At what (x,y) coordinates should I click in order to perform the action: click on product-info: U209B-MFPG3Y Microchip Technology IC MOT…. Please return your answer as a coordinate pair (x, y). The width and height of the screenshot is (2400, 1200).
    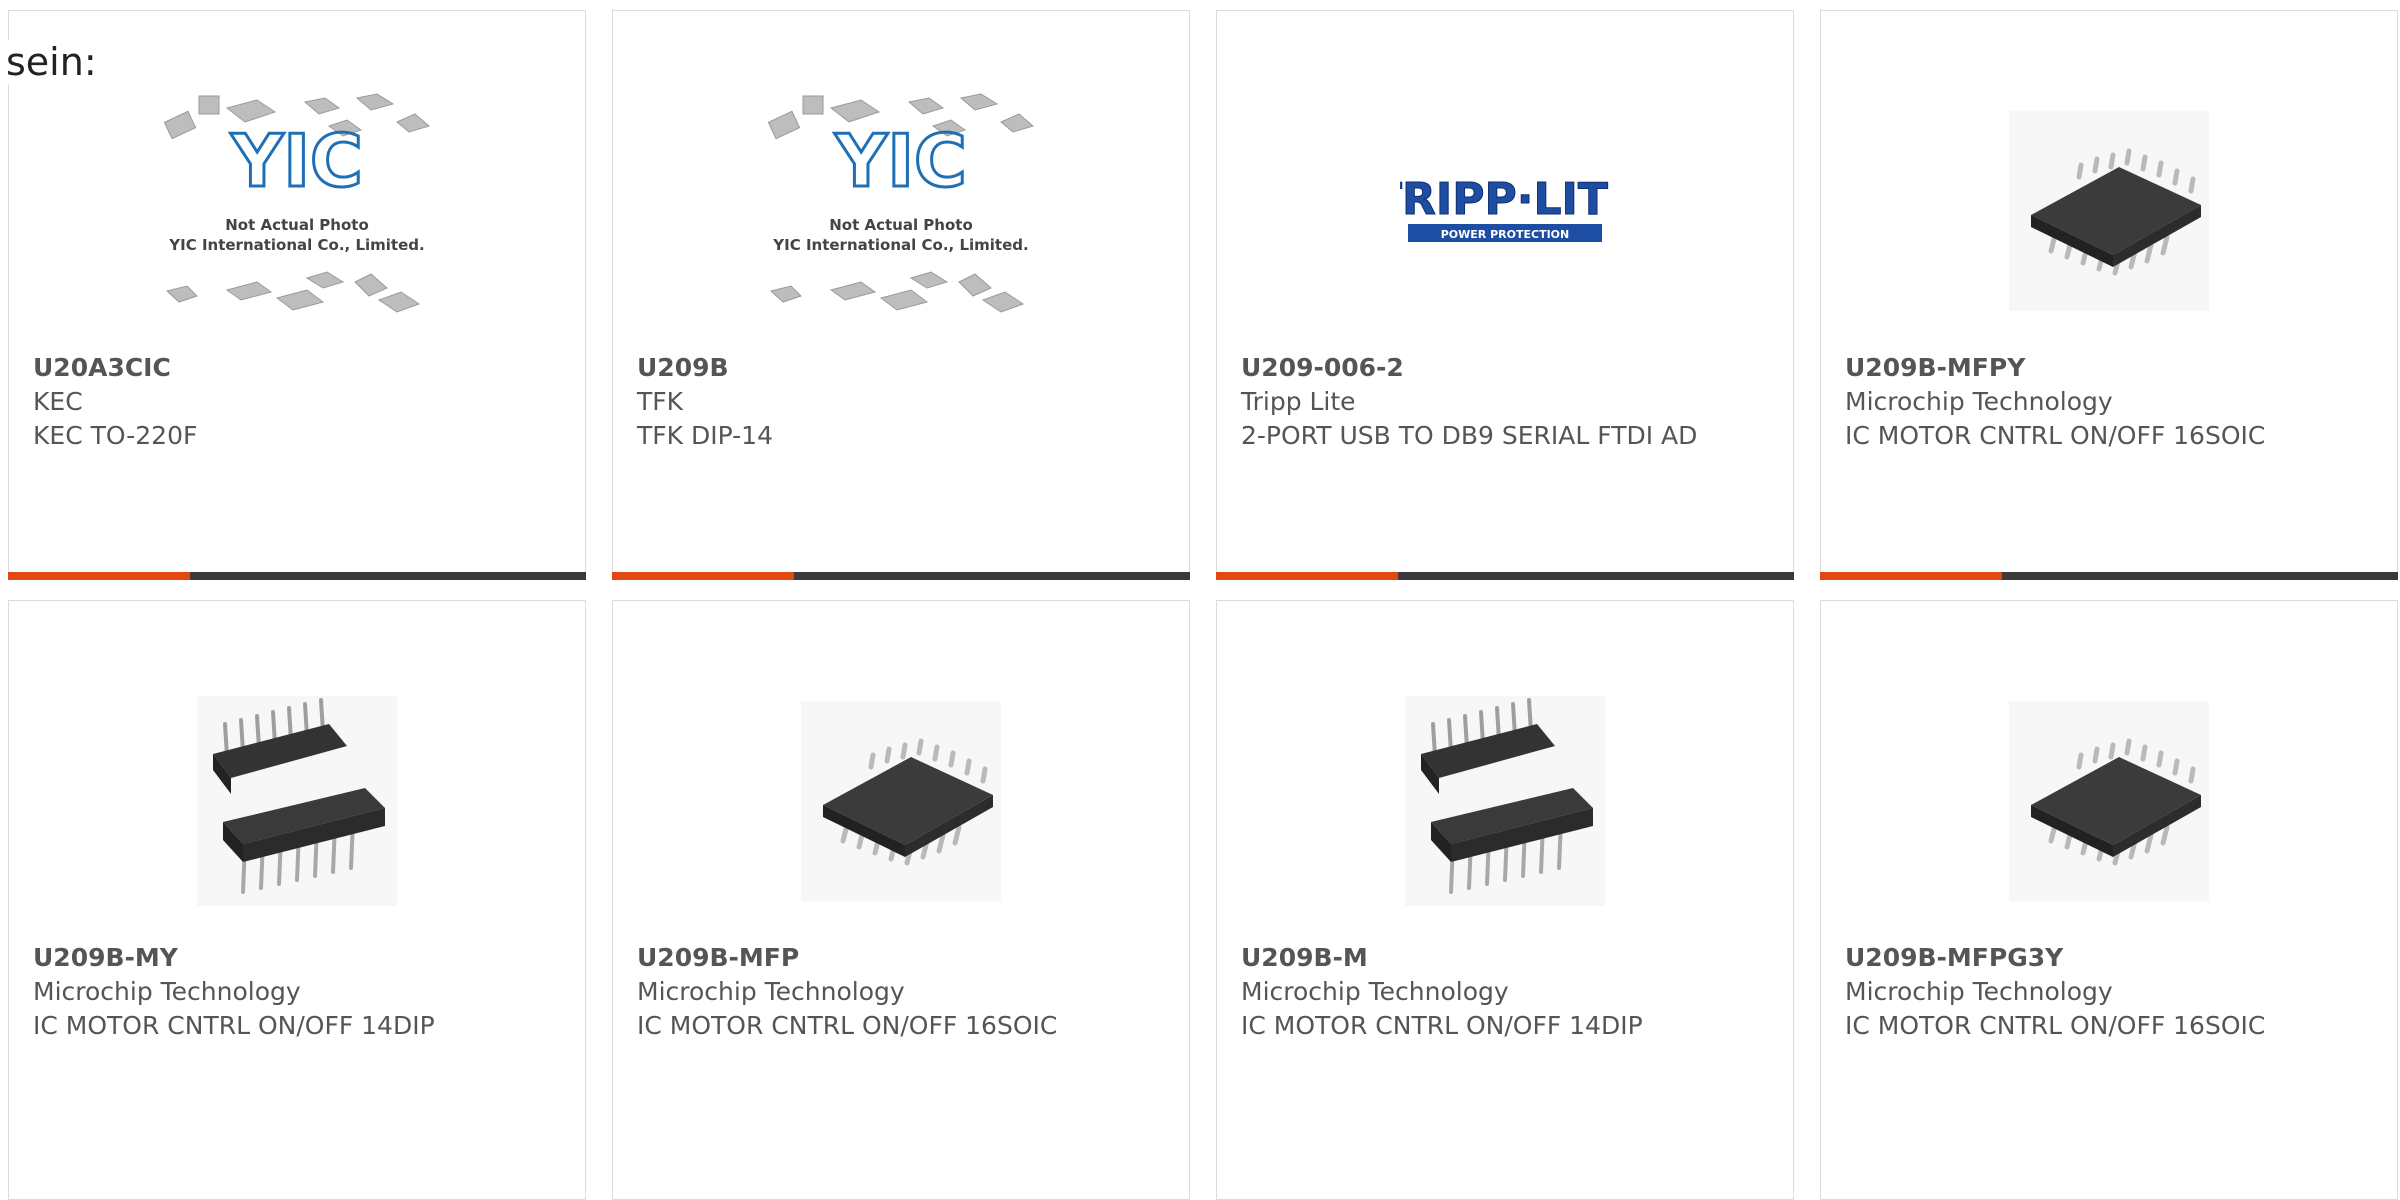
    Looking at the image, I should click on (2109, 992).